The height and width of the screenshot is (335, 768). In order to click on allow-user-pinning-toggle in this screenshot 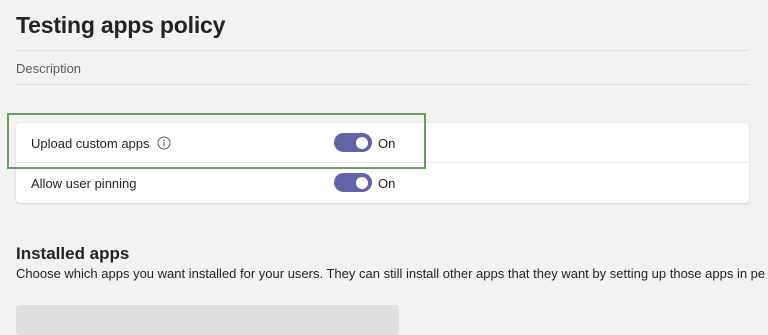, I will do `click(353, 182)`.